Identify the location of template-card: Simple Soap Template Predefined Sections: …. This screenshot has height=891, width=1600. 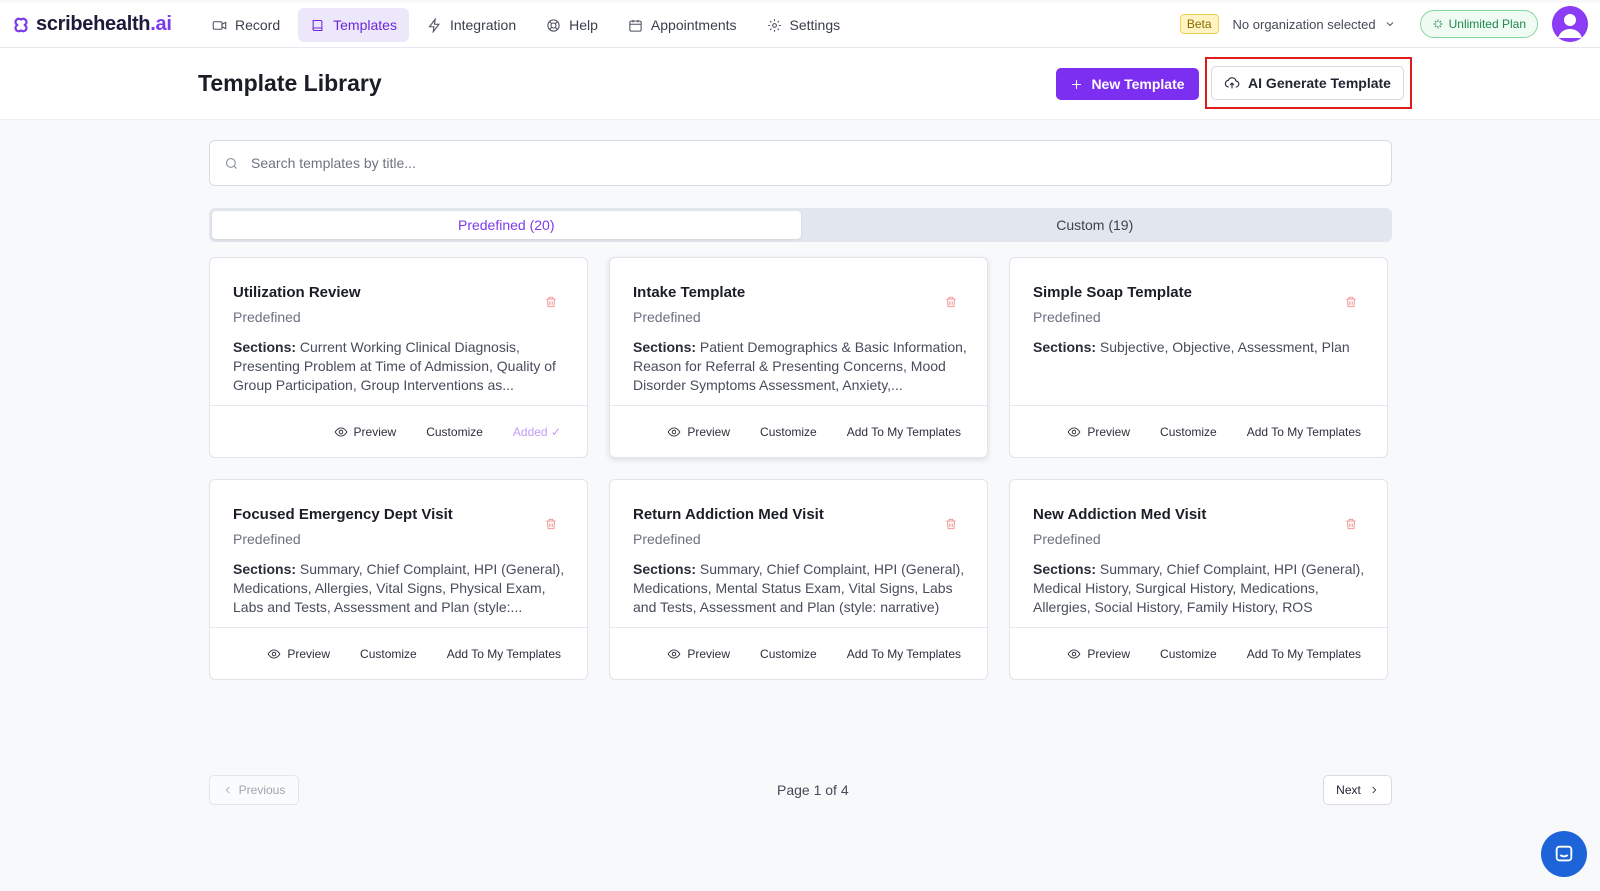
(1198, 357).